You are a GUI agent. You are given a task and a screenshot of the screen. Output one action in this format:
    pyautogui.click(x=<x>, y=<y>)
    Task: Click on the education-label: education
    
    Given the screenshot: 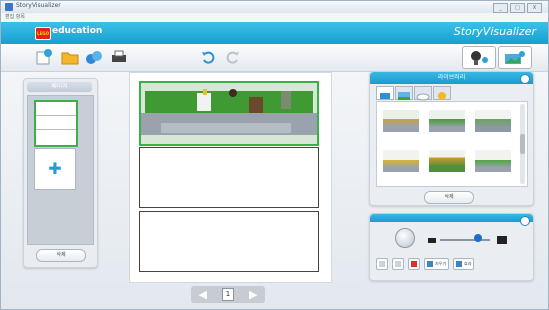 What is the action you would take?
    pyautogui.click(x=77, y=31)
    